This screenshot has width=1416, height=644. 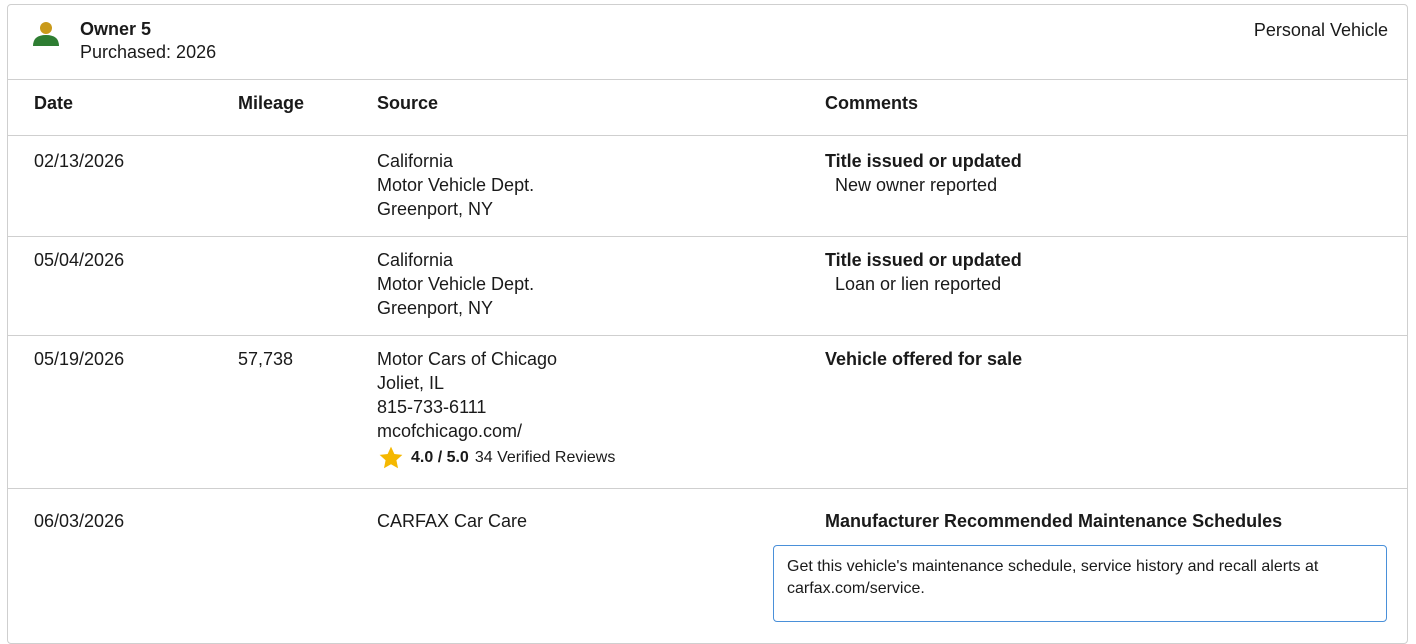 I want to click on column-header-mileage: Mileage, so click(x=271, y=103).